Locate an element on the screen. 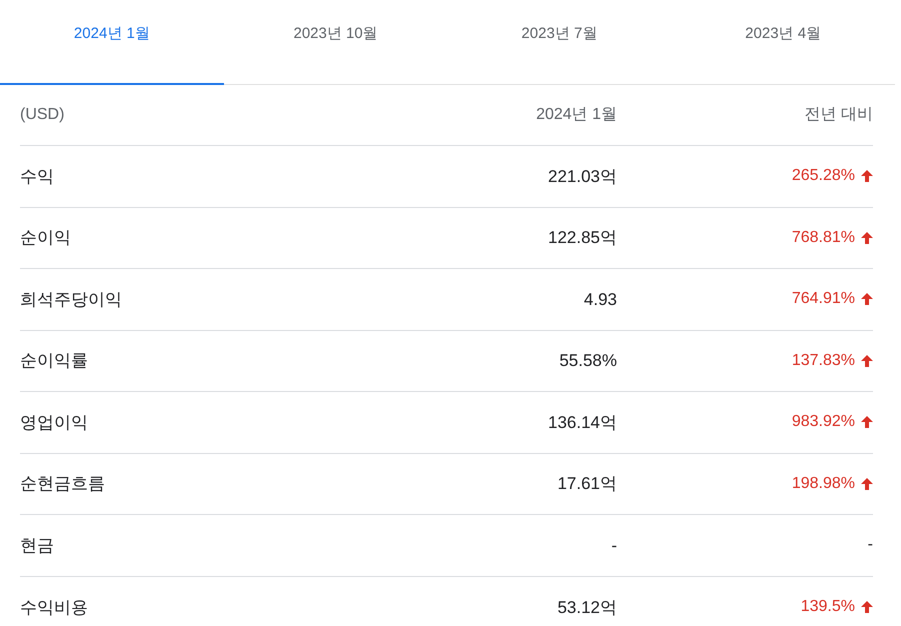 The height and width of the screenshot is (626, 901). row-label: 수익 is located at coordinates (37, 177).